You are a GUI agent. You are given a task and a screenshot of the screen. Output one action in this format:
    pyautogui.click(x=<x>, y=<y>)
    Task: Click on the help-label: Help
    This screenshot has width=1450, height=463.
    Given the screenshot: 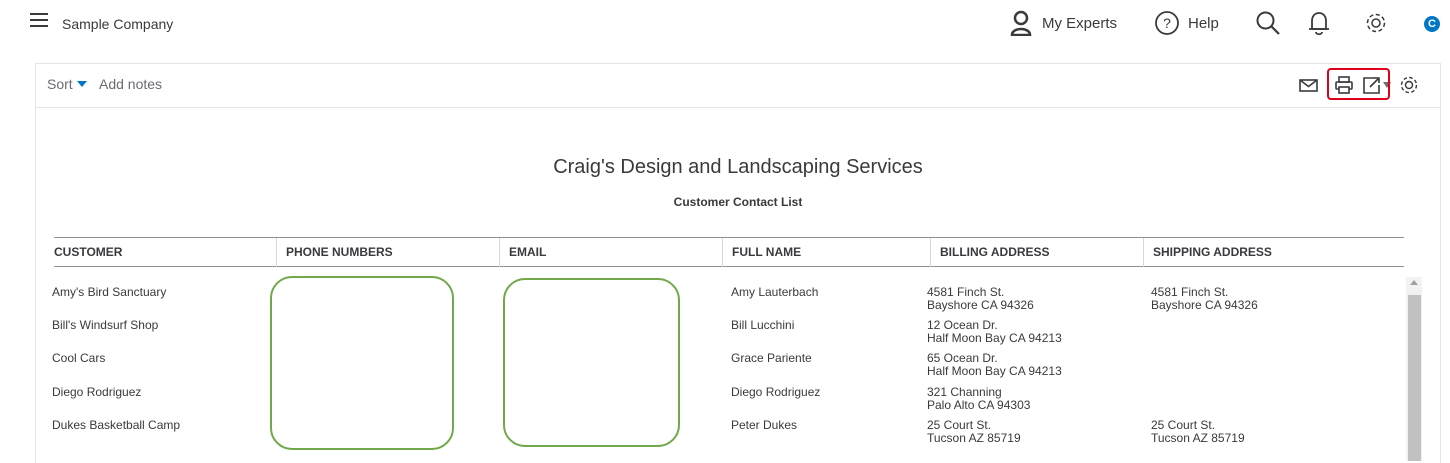 What is the action you would take?
    pyautogui.click(x=1203, y=23)
    